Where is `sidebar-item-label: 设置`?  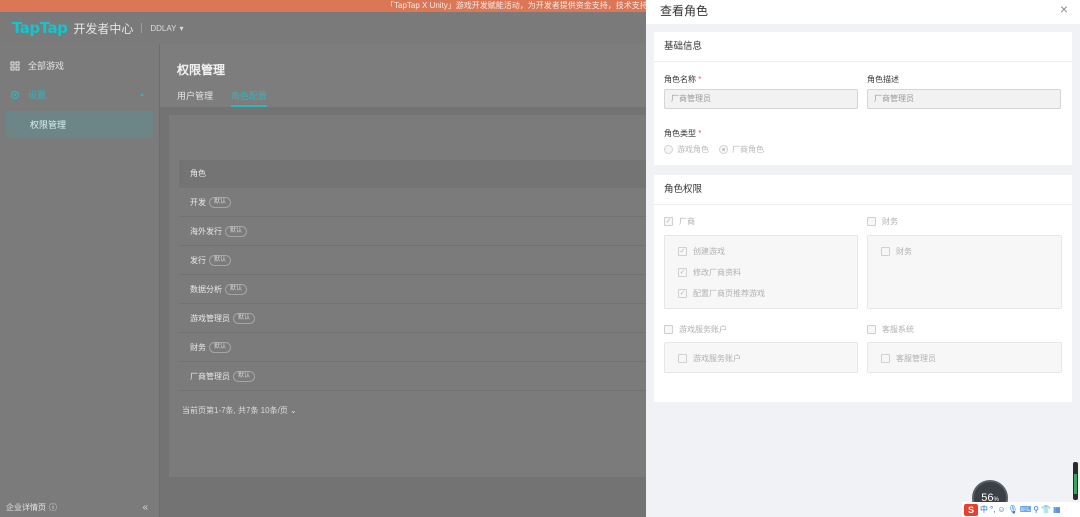 sidebar-item-label: 设置 is located at coordinates (37, 95).